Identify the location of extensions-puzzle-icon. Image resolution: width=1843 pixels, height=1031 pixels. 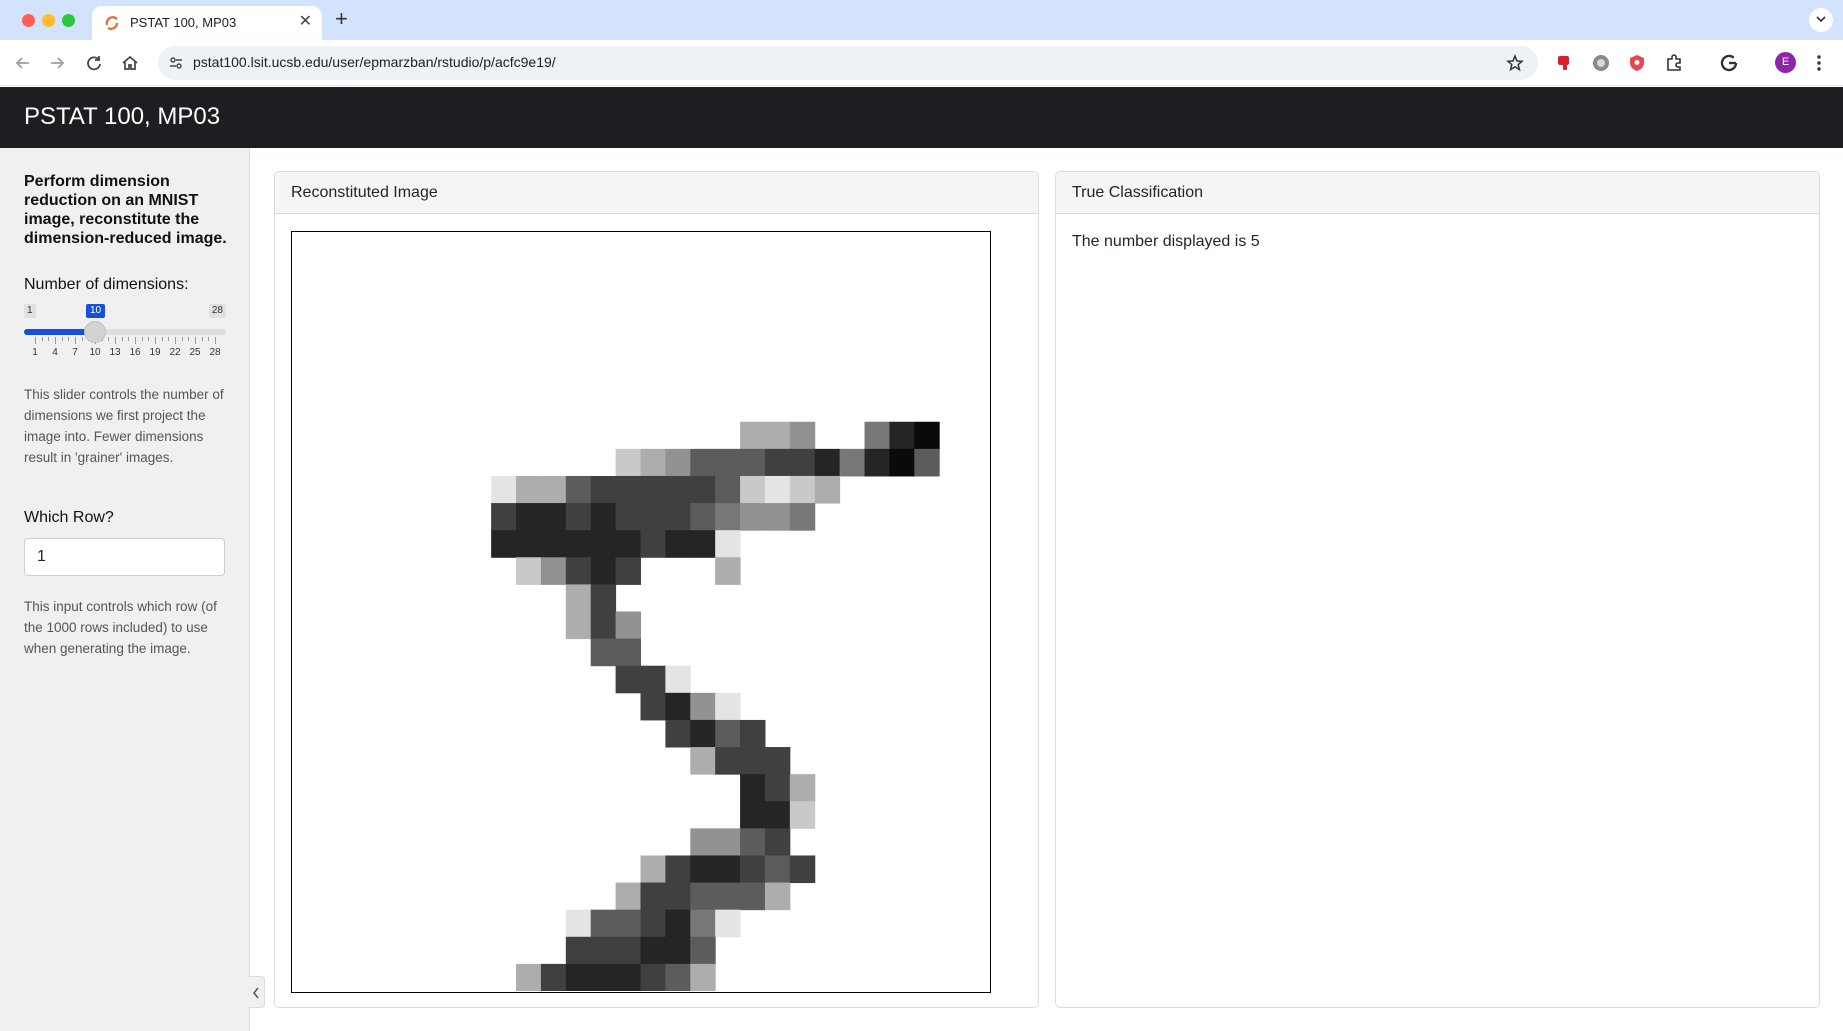
(1674, 63).